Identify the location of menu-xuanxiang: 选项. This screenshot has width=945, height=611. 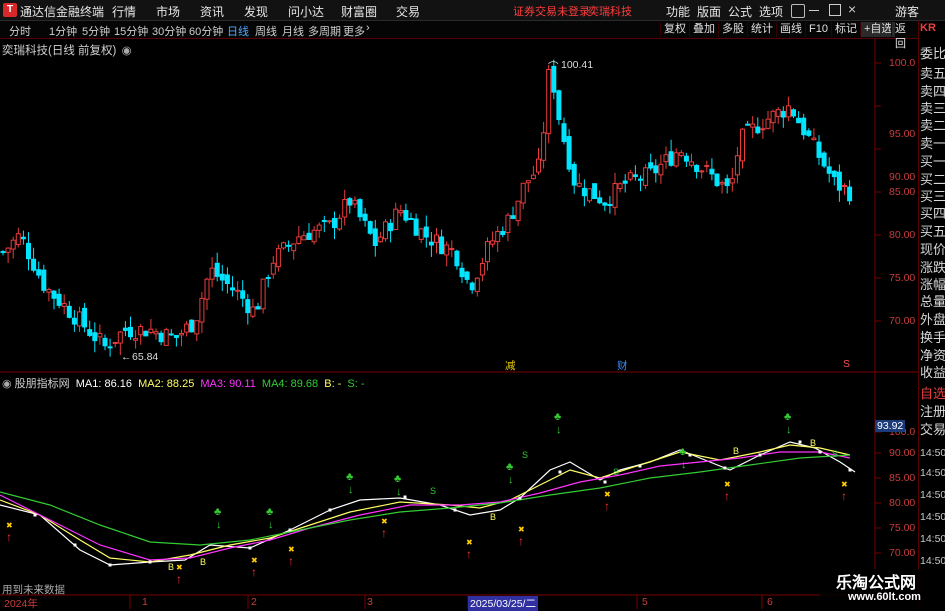
(771, 11).